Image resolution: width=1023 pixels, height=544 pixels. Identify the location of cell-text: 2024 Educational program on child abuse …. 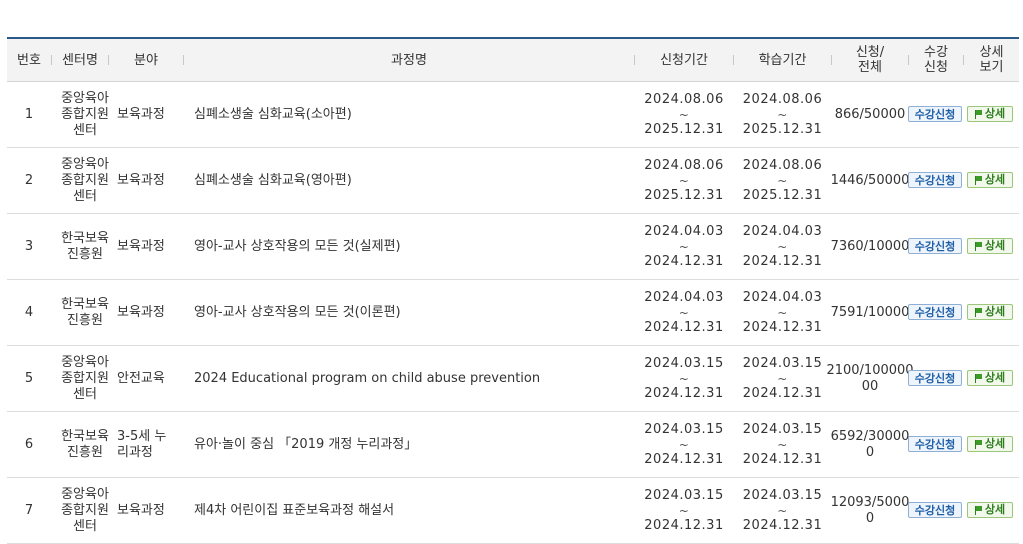
(367, 378).